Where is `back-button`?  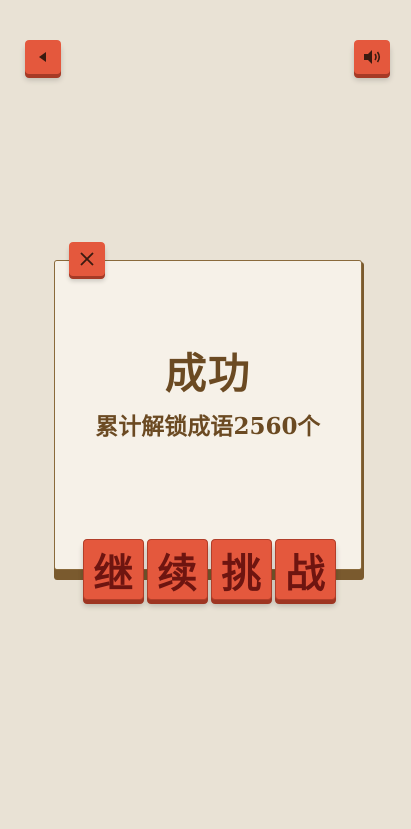
back-button is located at coordinates (43, 57).